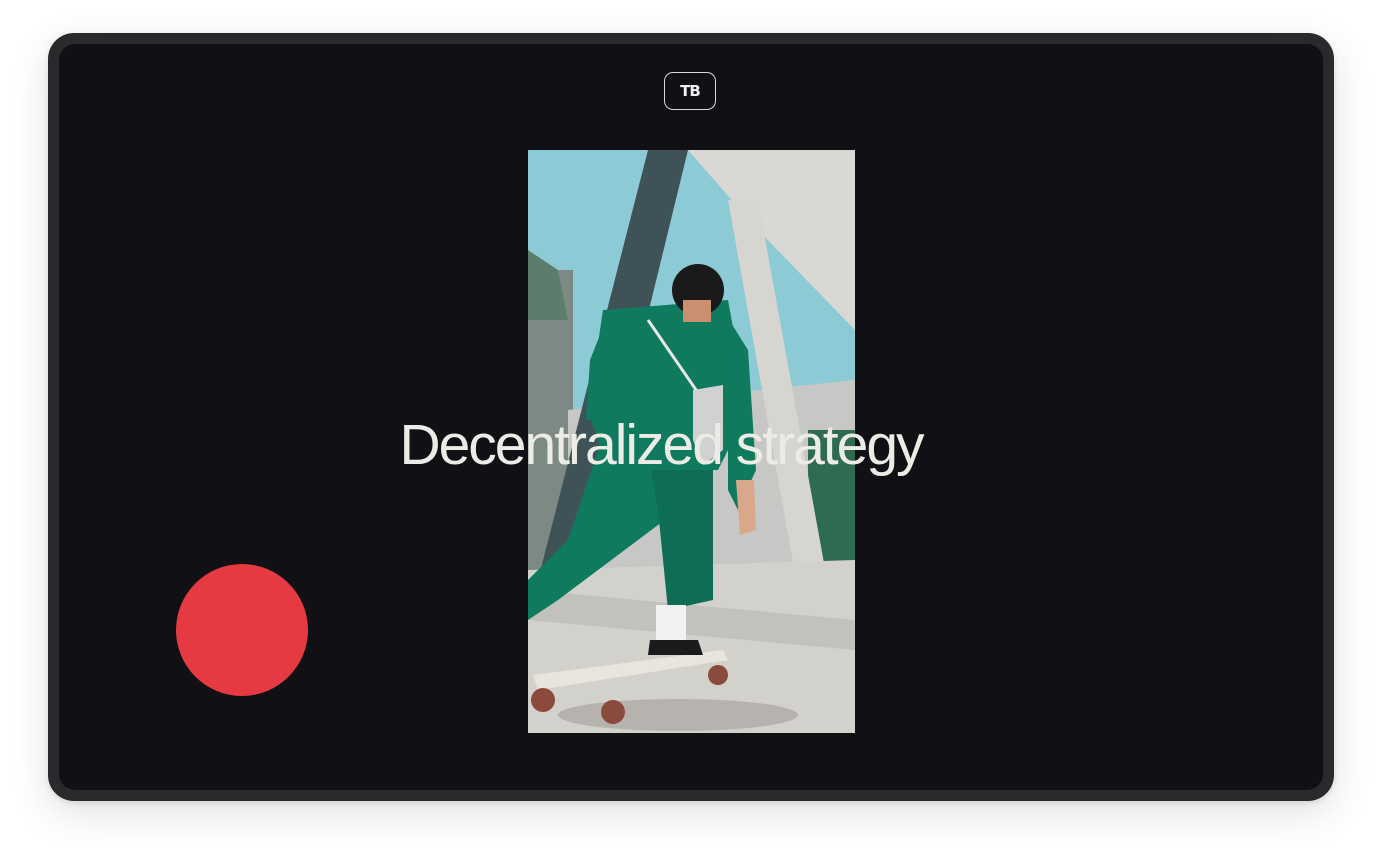 The width and height of the screenshot is (1382, 864). What do you see at coordinates (661, 445) in the screenshot?
I see `hero-headline: Decentralized strategy` at bounding box center [661, 445].